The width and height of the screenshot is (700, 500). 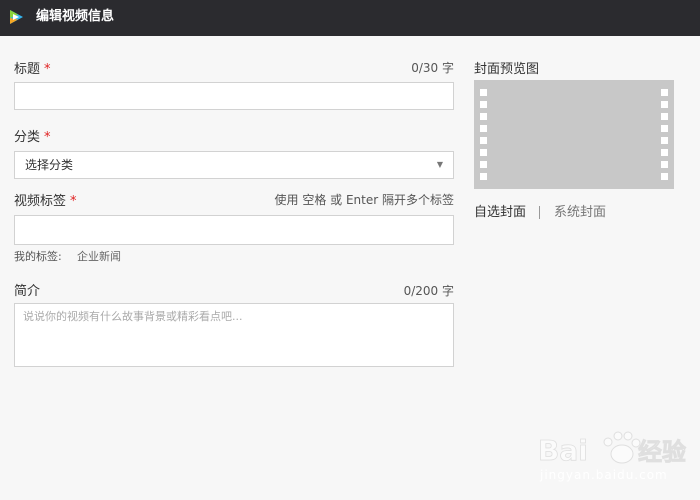 What do you see at coordinates (507, 69) in the screenshot?
I see `cover-preview-label: 封面预览图` at bounding box center [507, 69].